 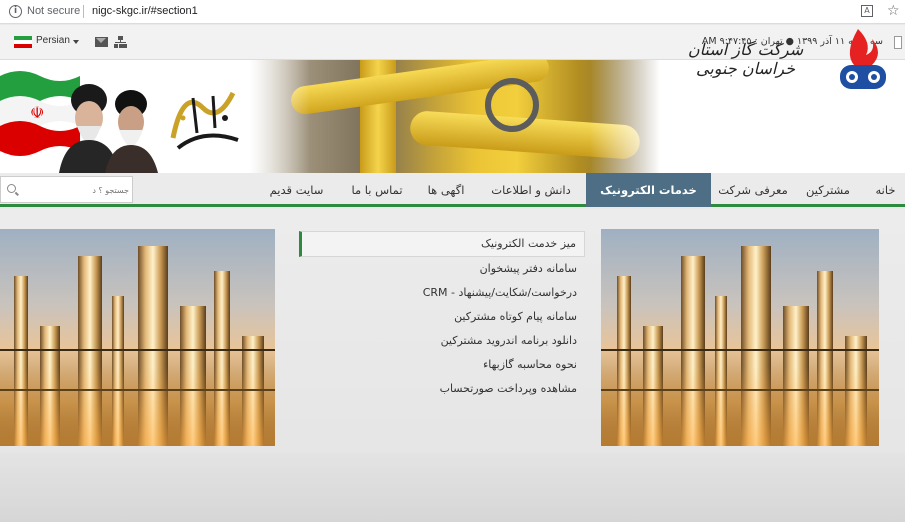 What do you see at coordinates (101, 42) in the screenshot?
I see `mail-icon` at bounding box center [101, 42].